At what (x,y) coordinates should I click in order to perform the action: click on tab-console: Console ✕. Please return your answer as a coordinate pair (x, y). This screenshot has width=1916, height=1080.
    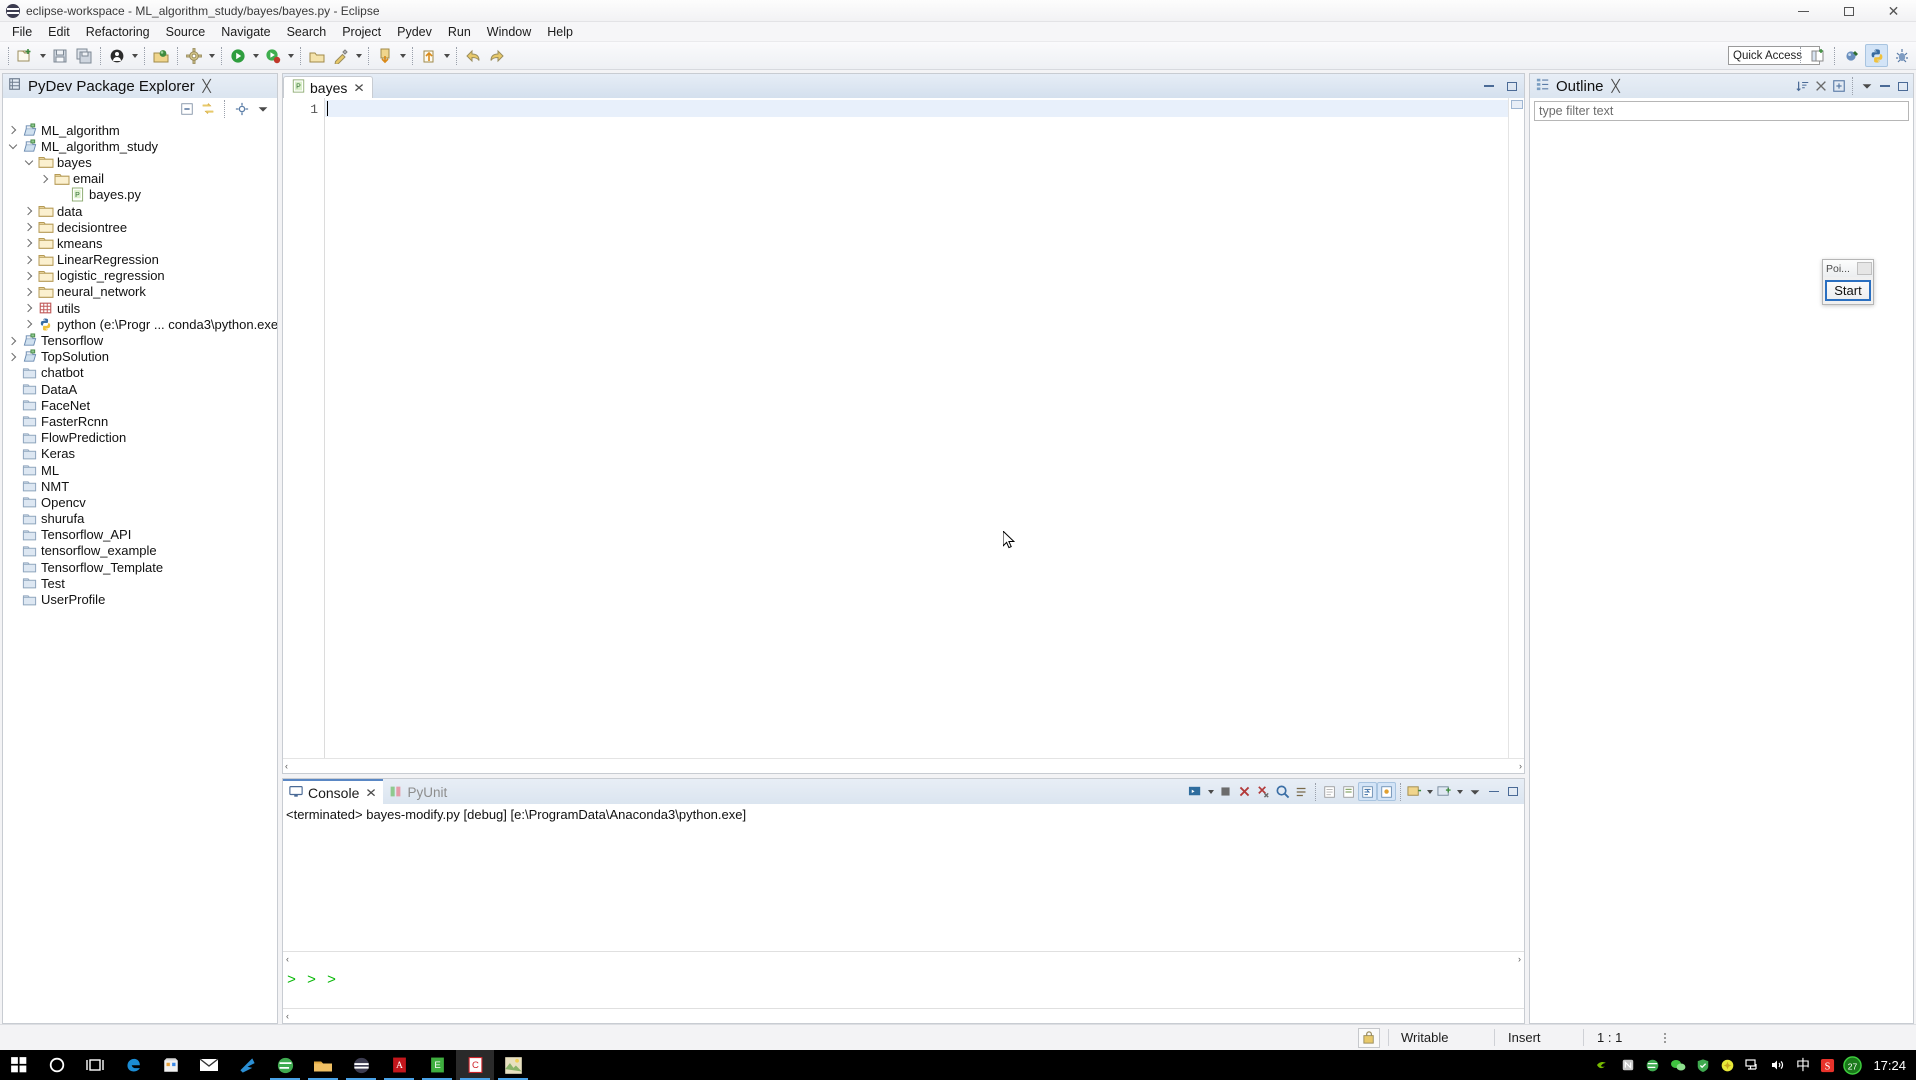
    Looking at the image, I should click on (333, 791).